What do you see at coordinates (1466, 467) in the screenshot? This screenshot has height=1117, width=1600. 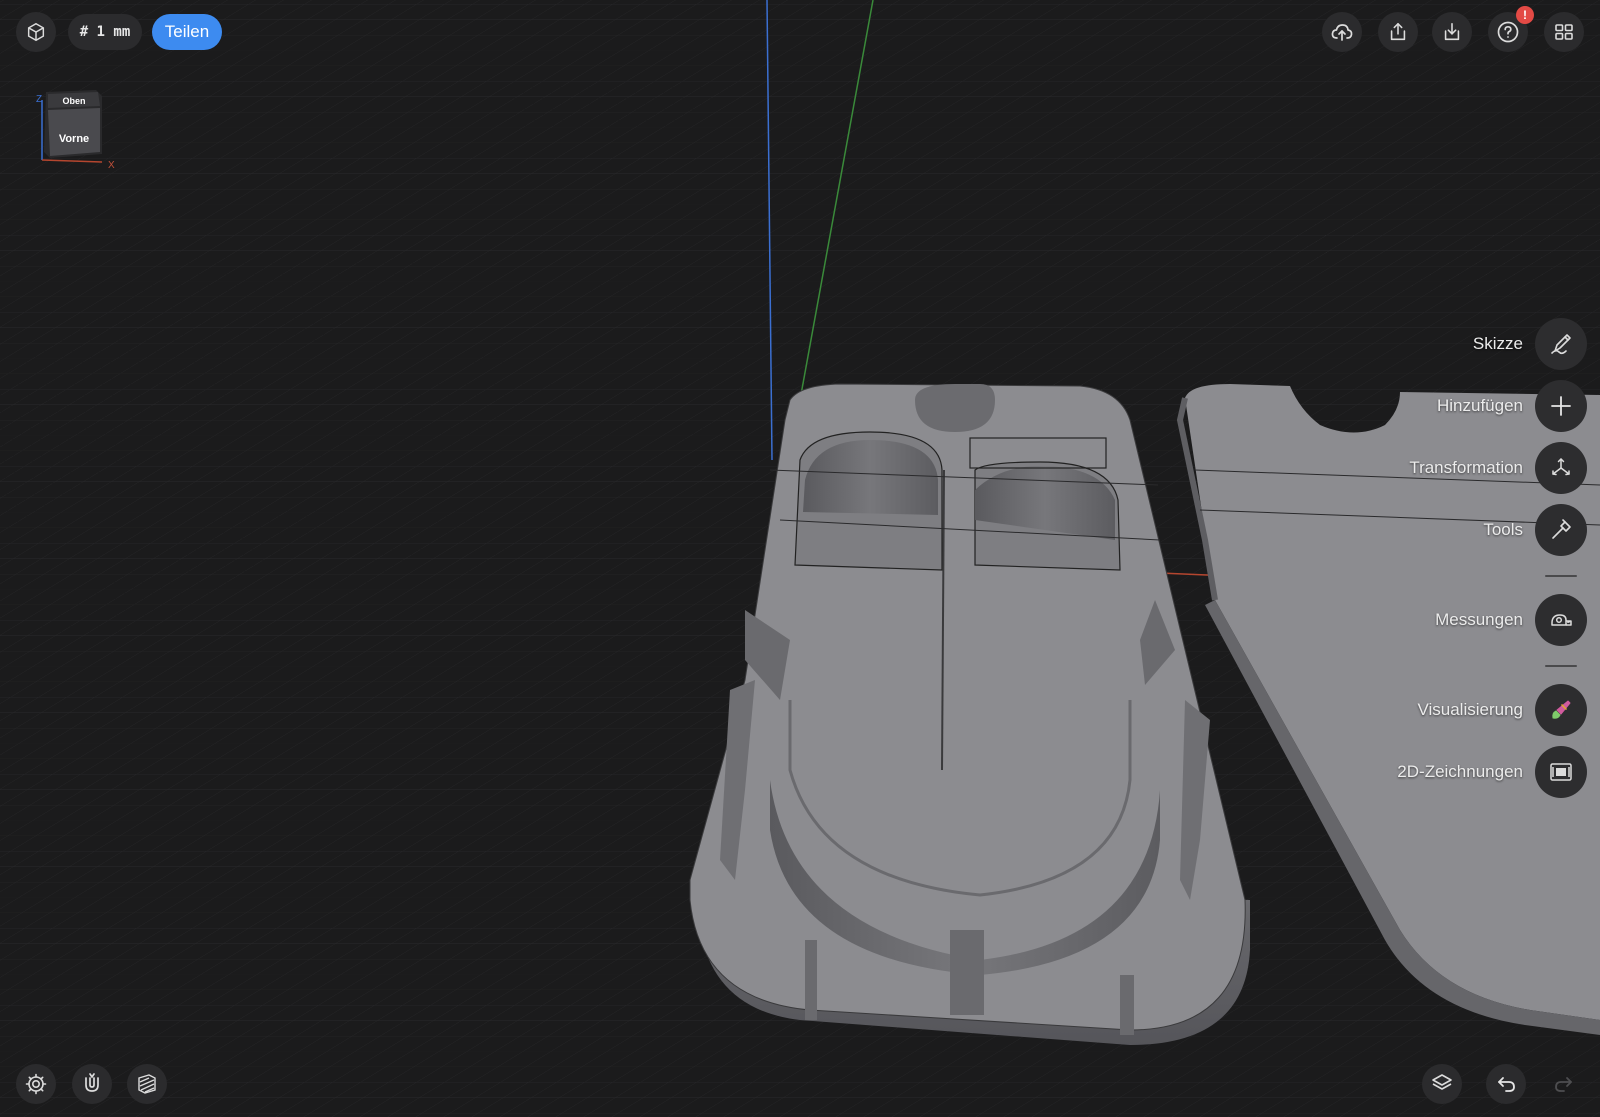 I see `menu-item-label: Transformation` at bounding box center [1466, 467].